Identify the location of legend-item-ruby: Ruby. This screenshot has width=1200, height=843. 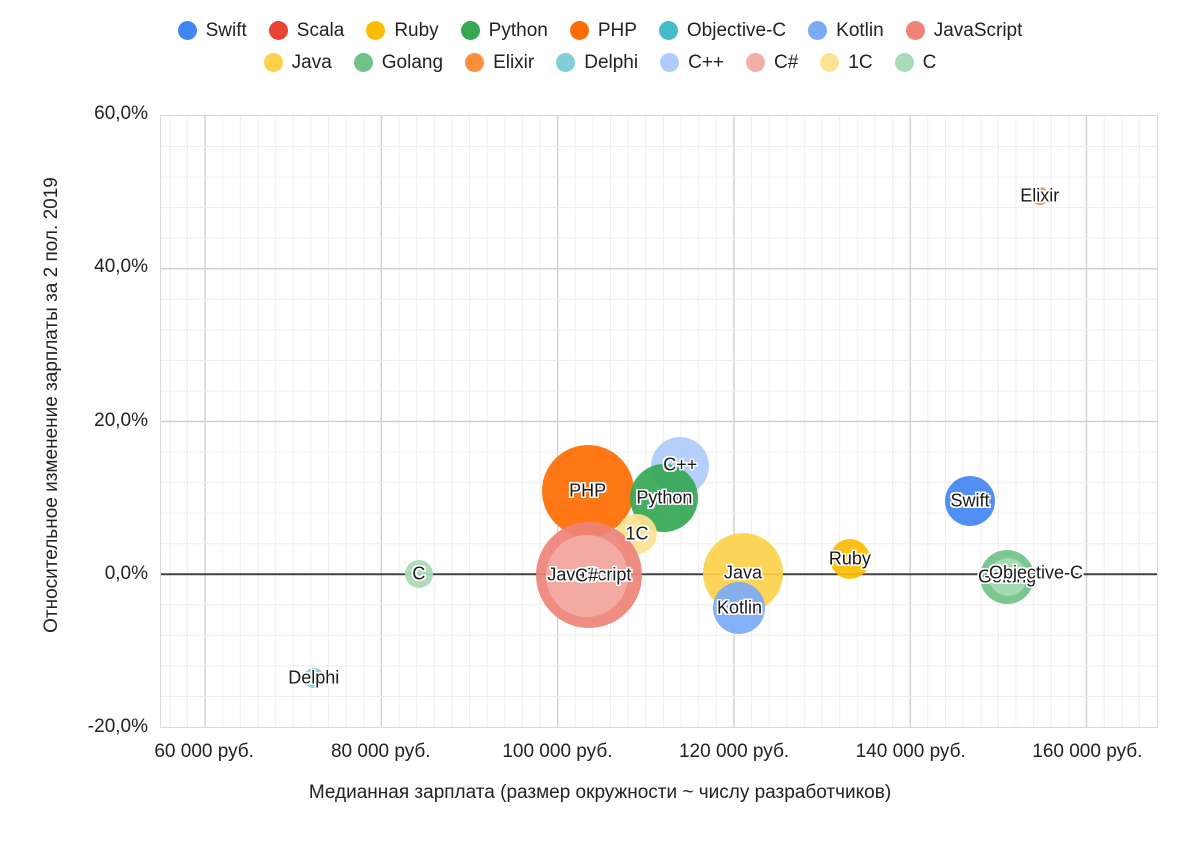
(402, 30).